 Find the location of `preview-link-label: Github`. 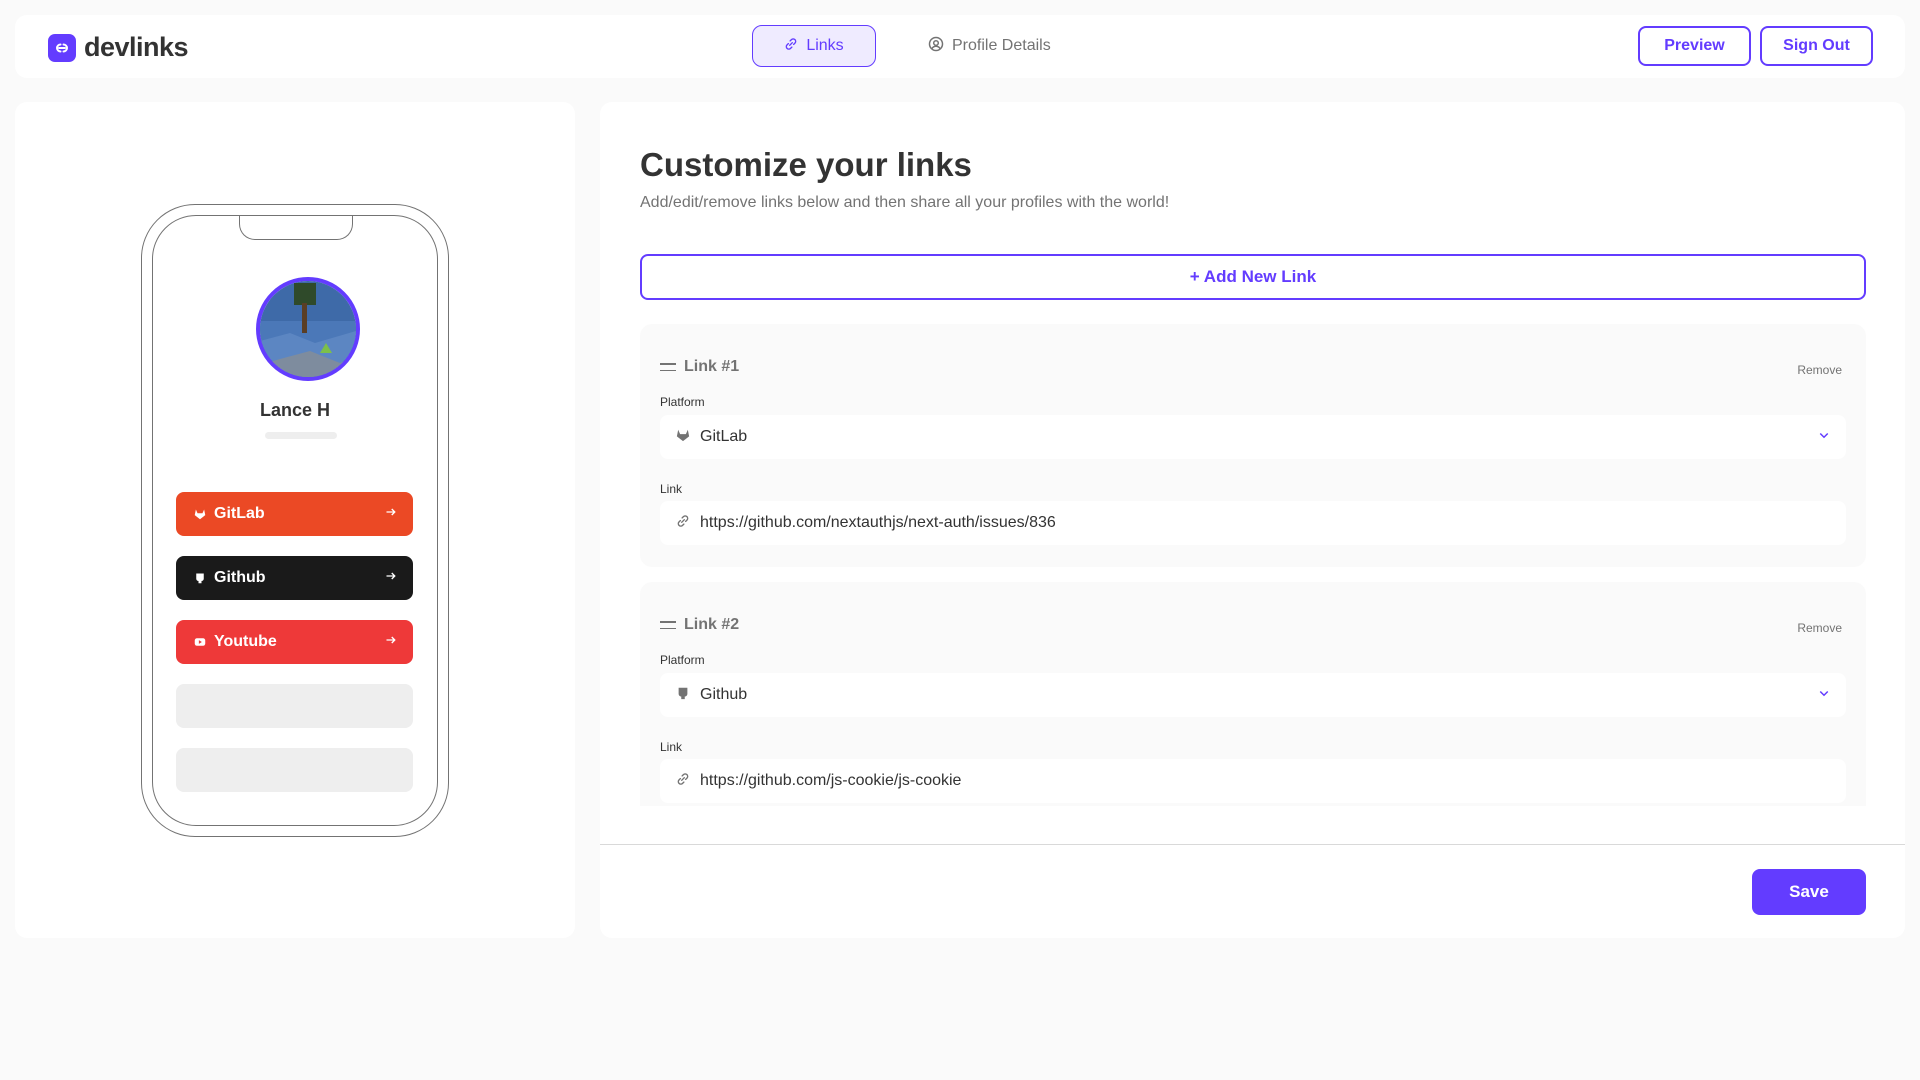

preview-link-label: Github is located at coordinates (240, 577).